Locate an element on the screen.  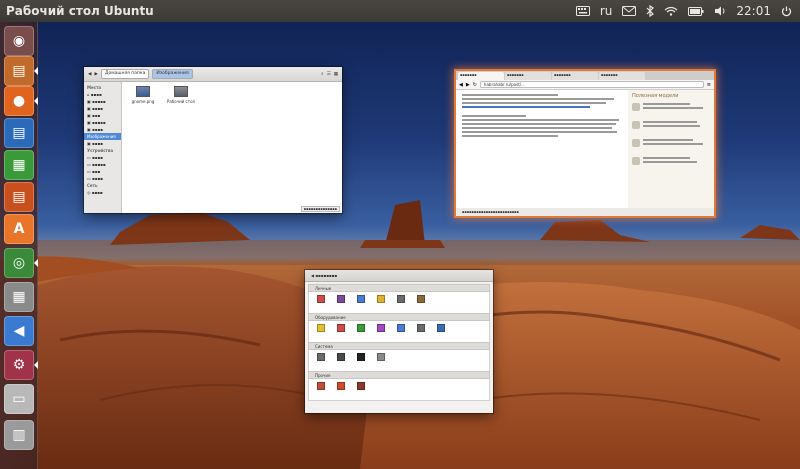
search-icon: ⌕ is located at coordinates (322, 74).